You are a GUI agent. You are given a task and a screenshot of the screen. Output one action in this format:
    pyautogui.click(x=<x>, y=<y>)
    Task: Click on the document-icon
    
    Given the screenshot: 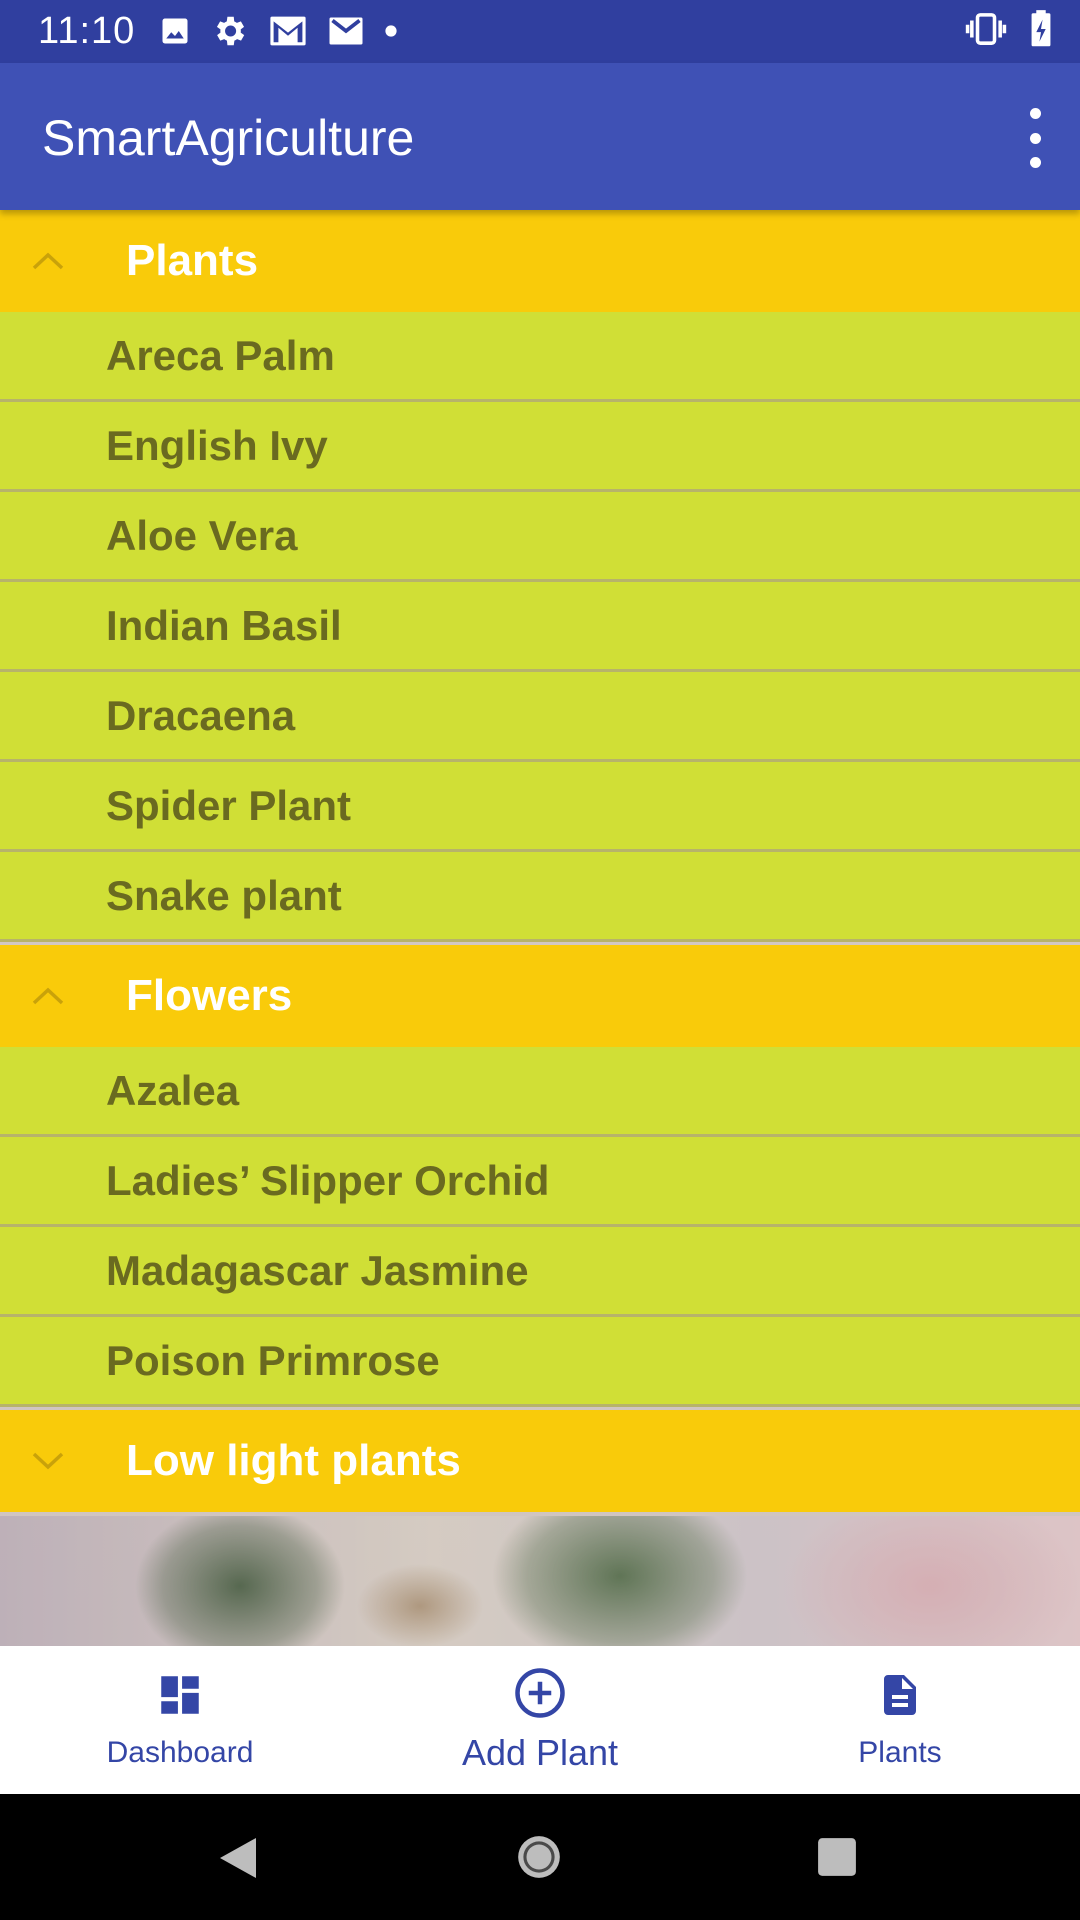 What is the action you would take?
    pyautogui.click(x=900, y=1695)
    